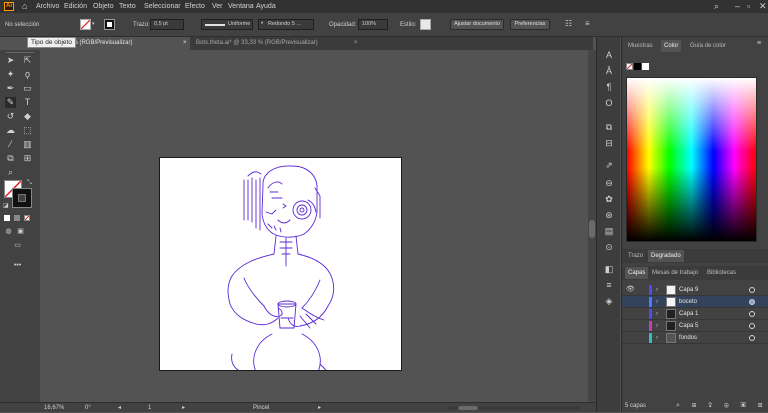 Image resolution: width=768 pixels, height=413 pixels. What do you see at coordinates (10, 88) in the screenshot?
I see `pen-tool-icon: ✒` at bounding box center [10, 88].